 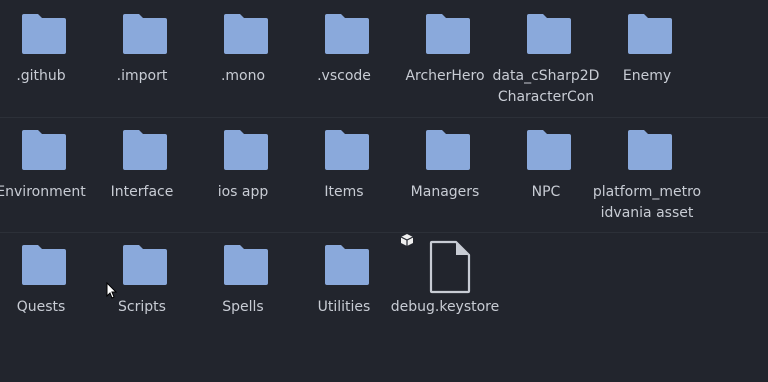 What do you see at coordinates (145, 55) in the screenshot?
I see `folder-item-import: .import` at bounding box center [145, 55].